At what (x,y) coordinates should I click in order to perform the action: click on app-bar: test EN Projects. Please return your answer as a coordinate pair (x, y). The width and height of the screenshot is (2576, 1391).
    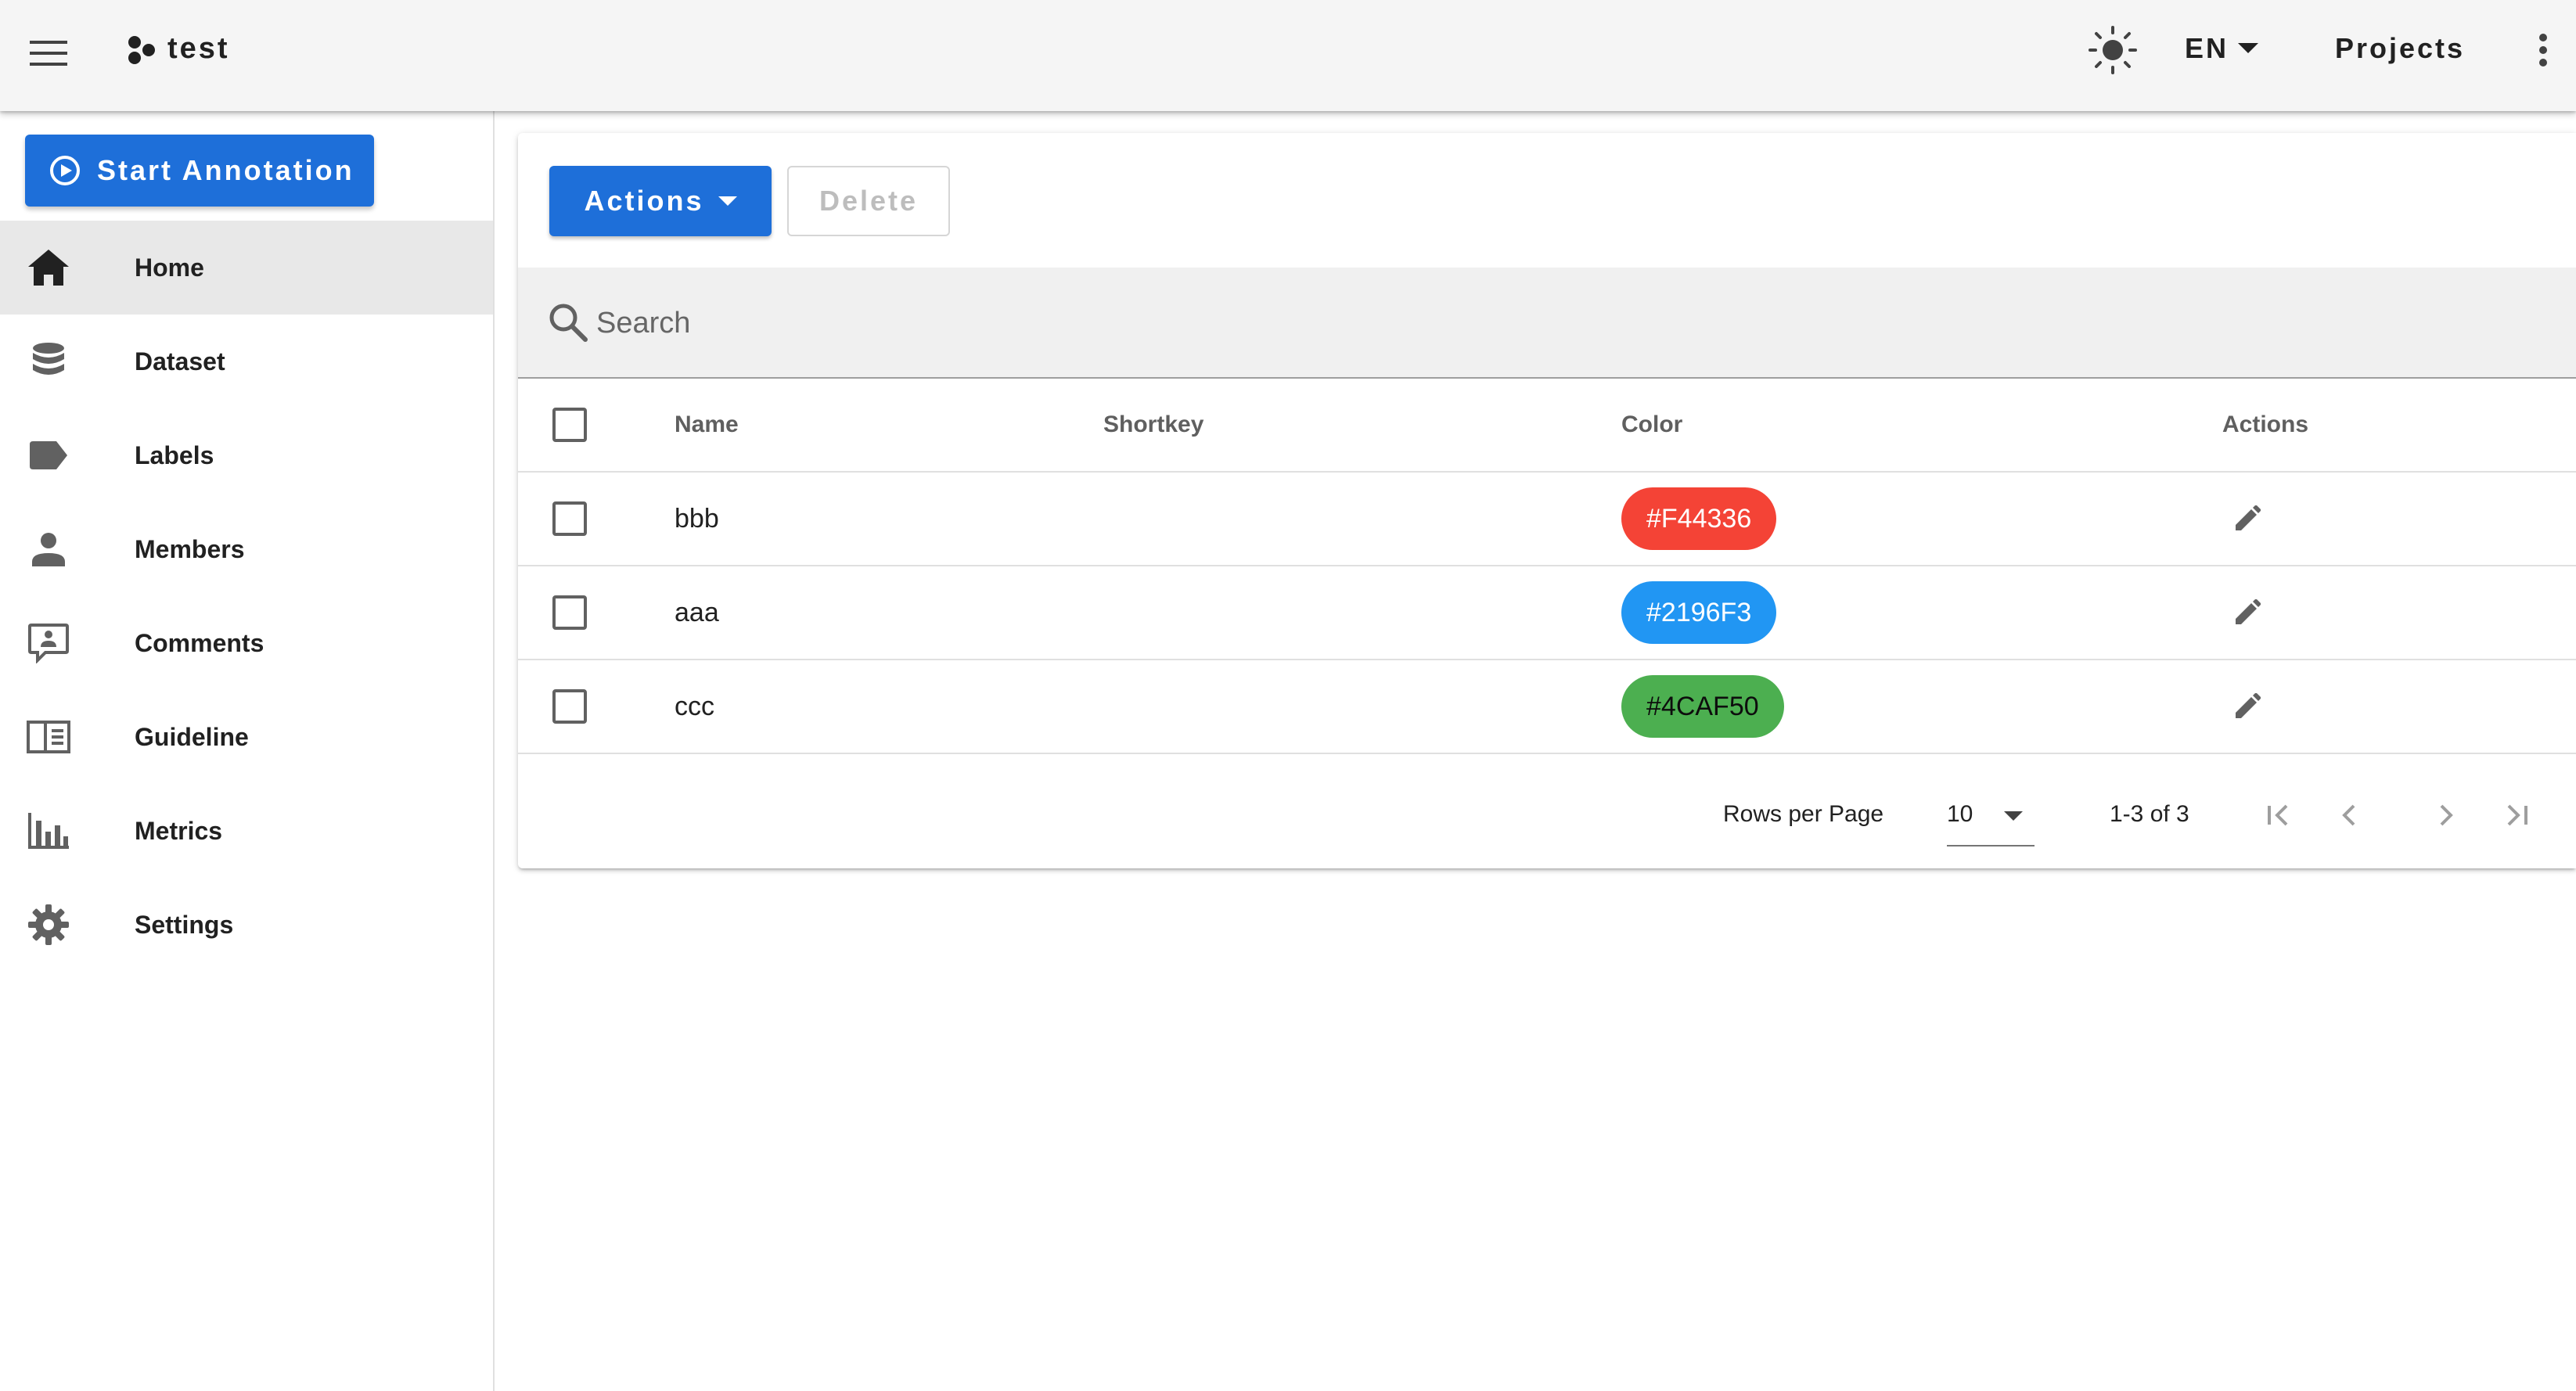
    Looking at the image, I should click on (1288, 55).